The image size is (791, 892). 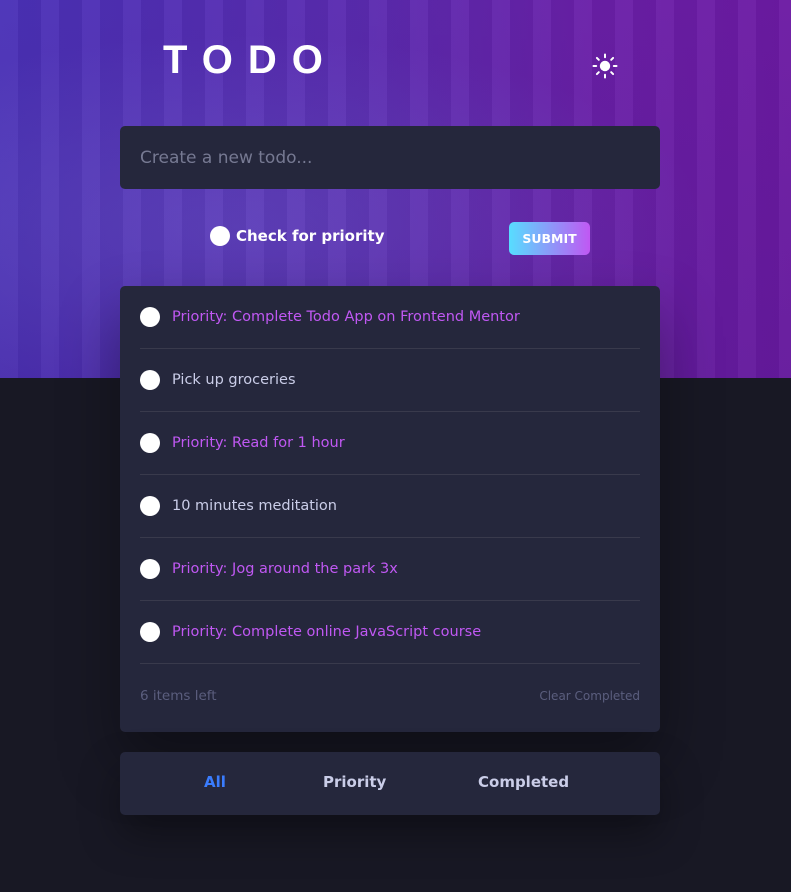 I want to click on filter-bar: All Priority Completed, so click(x=390, y=783).